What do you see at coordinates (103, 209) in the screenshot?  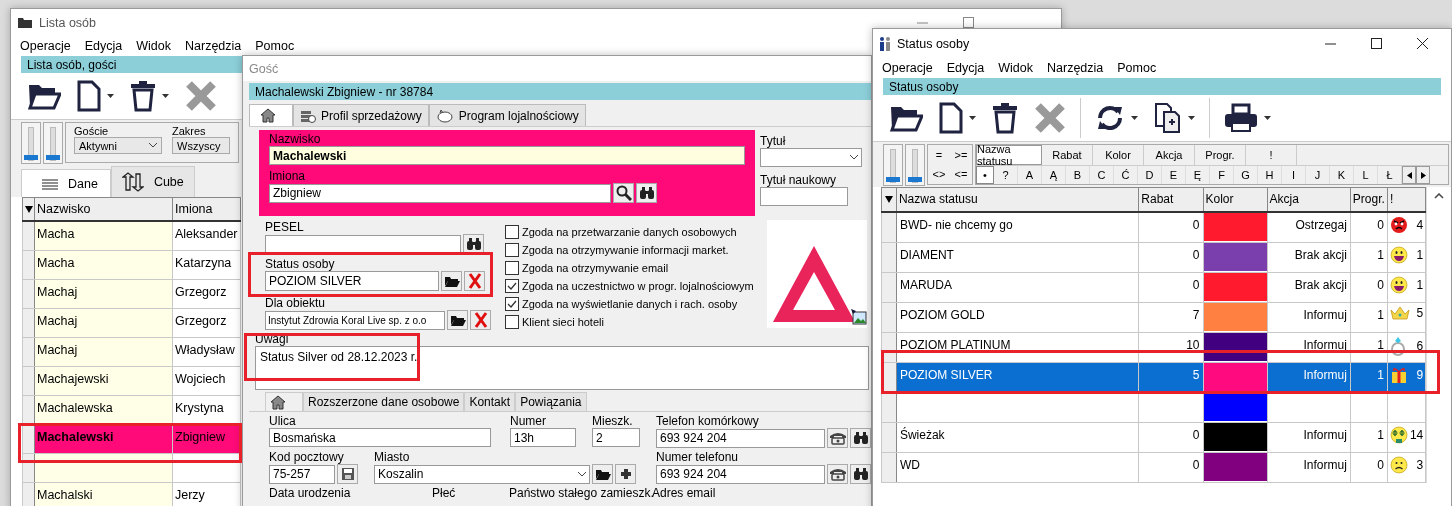 I see `column-header: Nazwisko` at bounding box center [103, 209].